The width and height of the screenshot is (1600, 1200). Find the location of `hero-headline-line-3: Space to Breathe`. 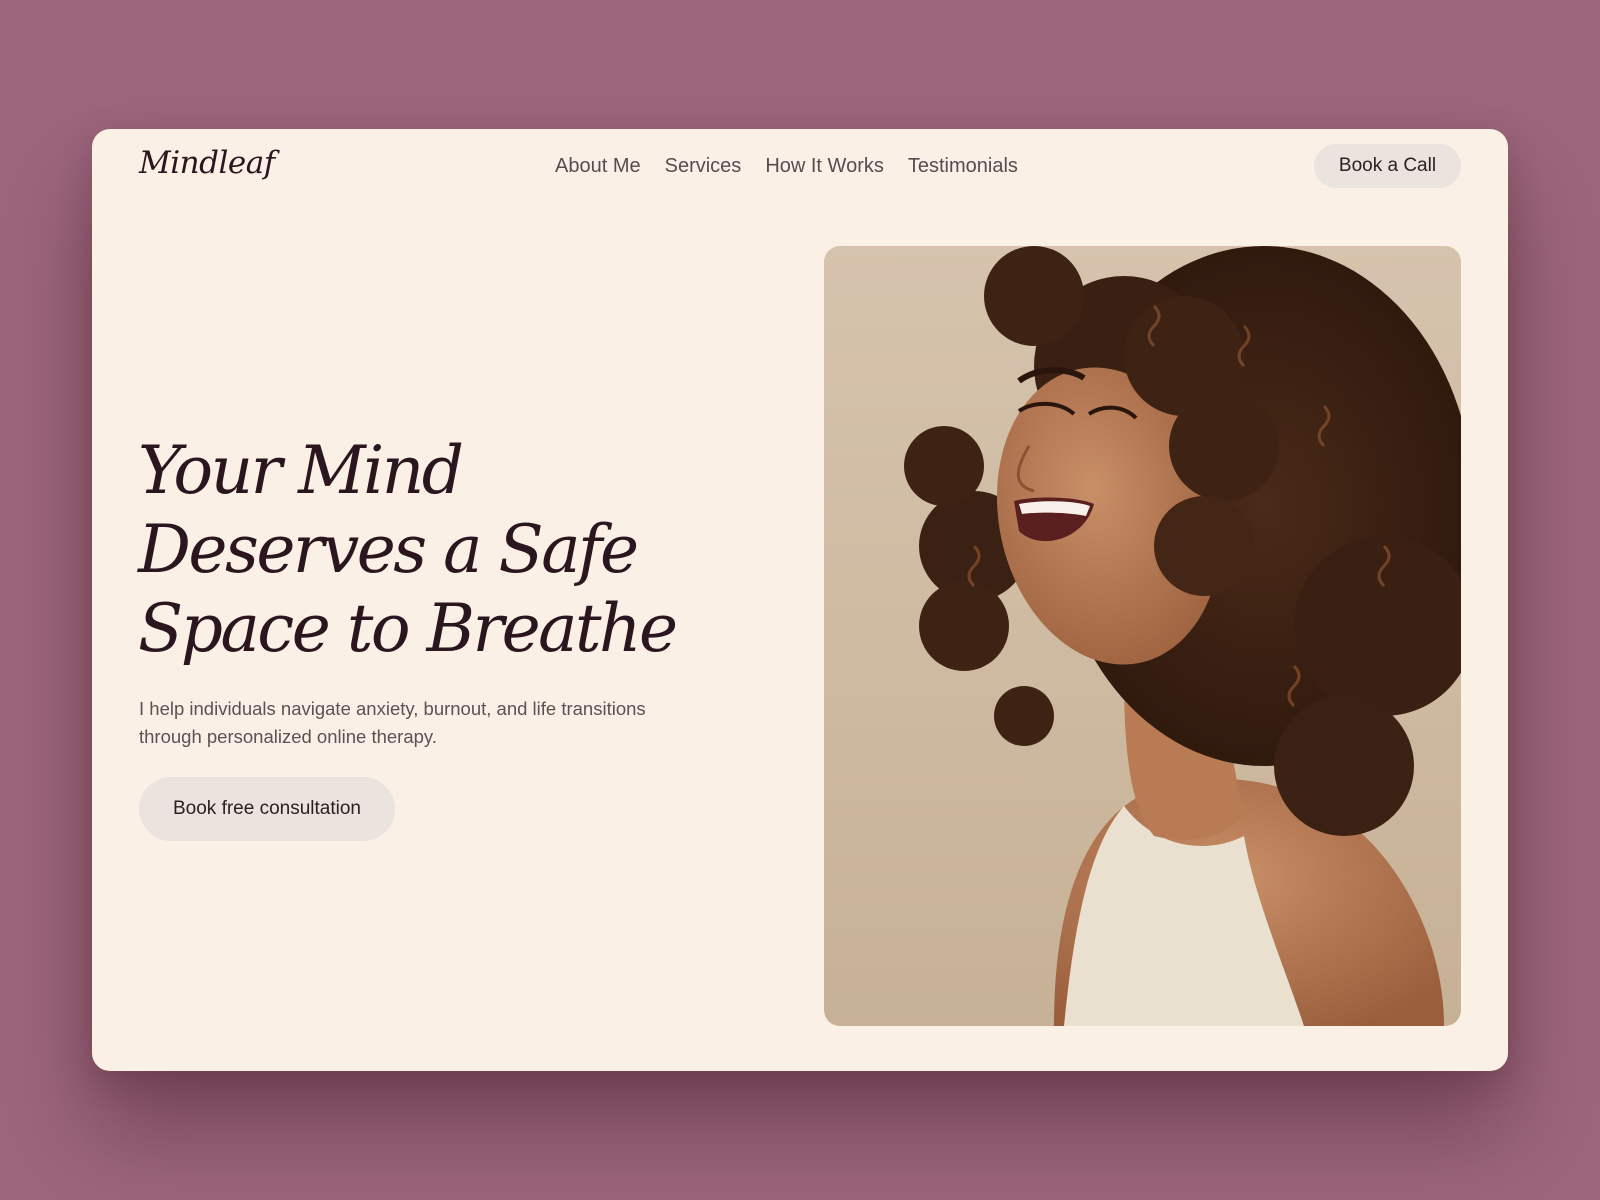

hero-headline-line-3: Space to Breathe is located at coordinates (408, 628).